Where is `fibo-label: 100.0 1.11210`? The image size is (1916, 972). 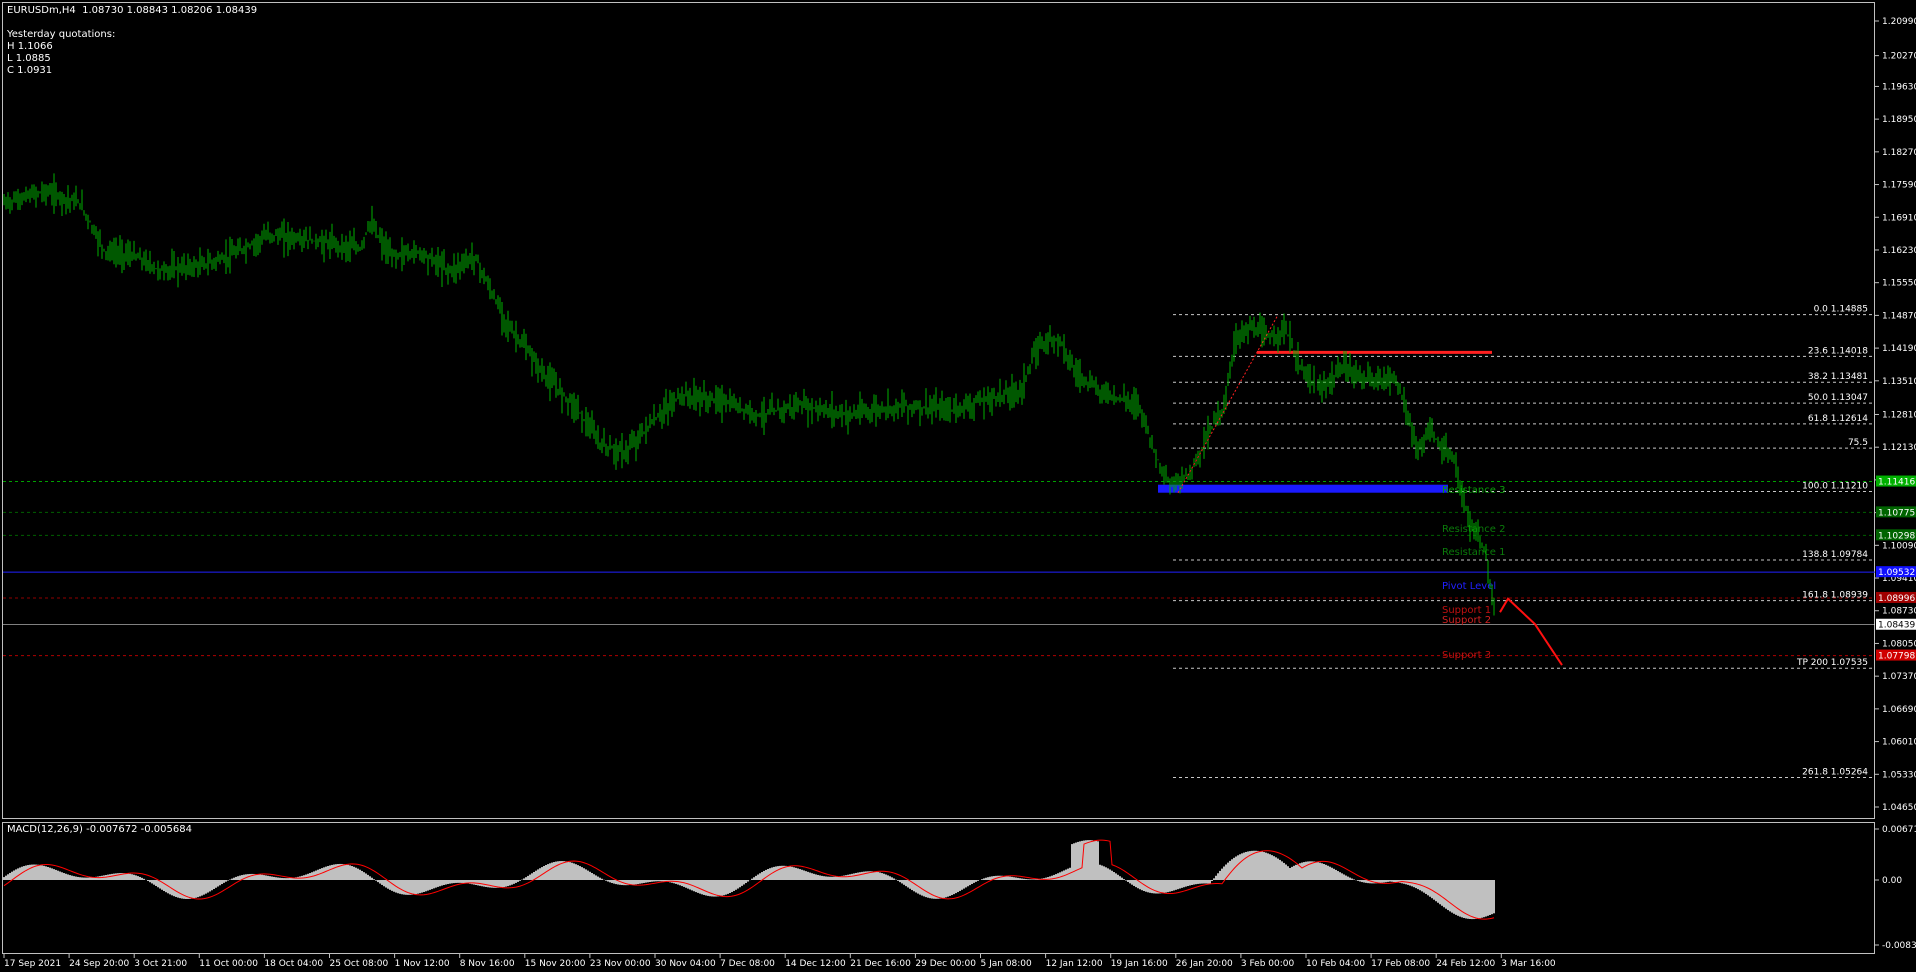 fibo-label: 100.0 1.11210 is located at coordinates (1835, 486).